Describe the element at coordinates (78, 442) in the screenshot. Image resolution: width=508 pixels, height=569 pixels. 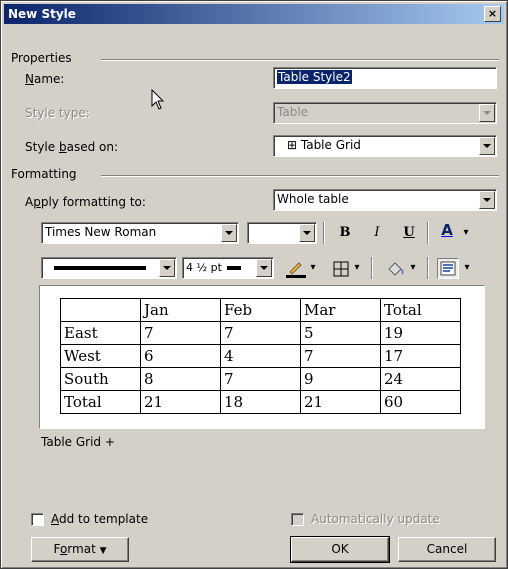
I see `style-description: Table Grid +` at that location.